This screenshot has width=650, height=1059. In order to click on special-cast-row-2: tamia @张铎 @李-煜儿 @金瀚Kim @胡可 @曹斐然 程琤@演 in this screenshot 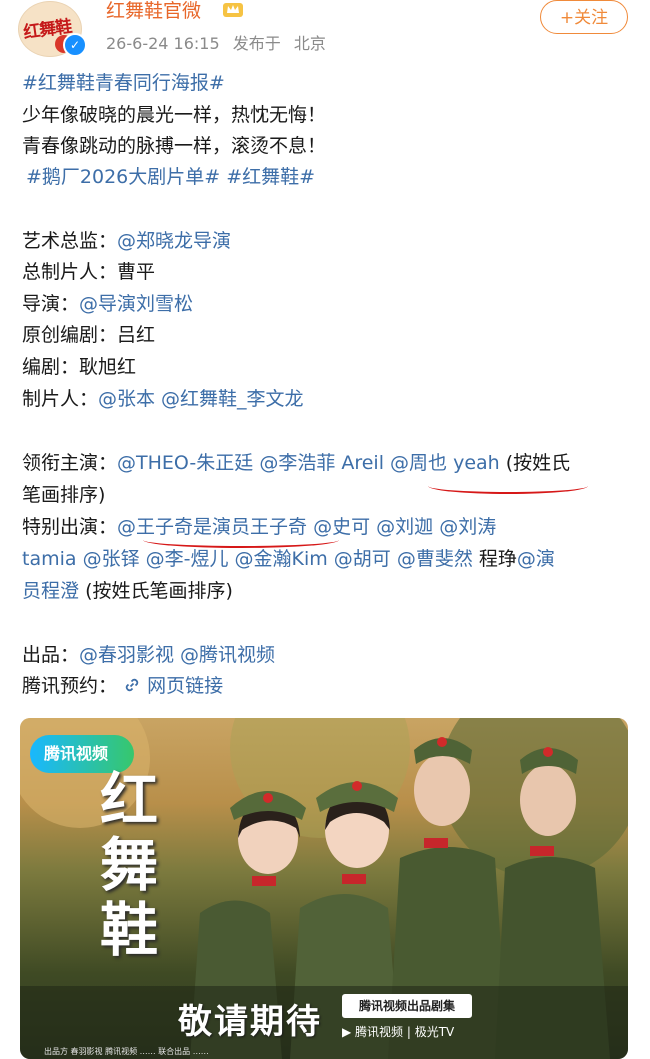, I will do `click(288, 559)`.